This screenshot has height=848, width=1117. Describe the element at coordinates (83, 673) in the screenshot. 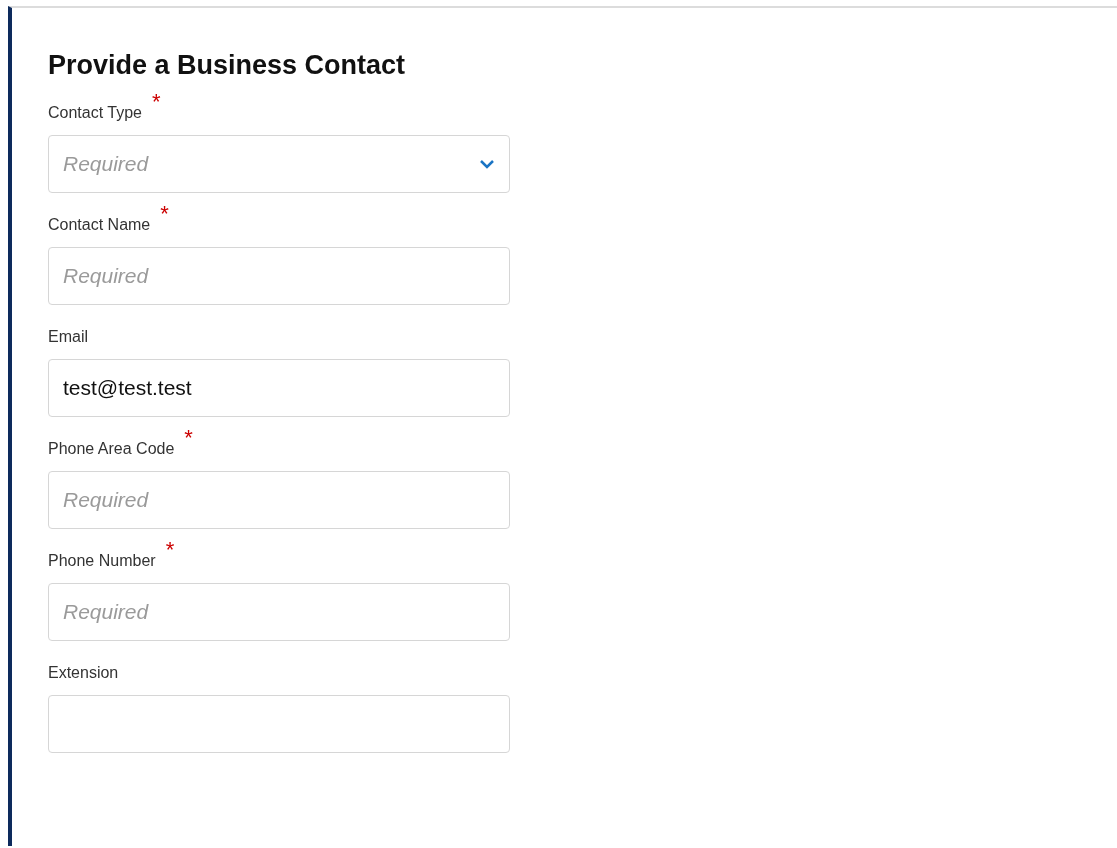

I see `field-label: Extension` at that location.